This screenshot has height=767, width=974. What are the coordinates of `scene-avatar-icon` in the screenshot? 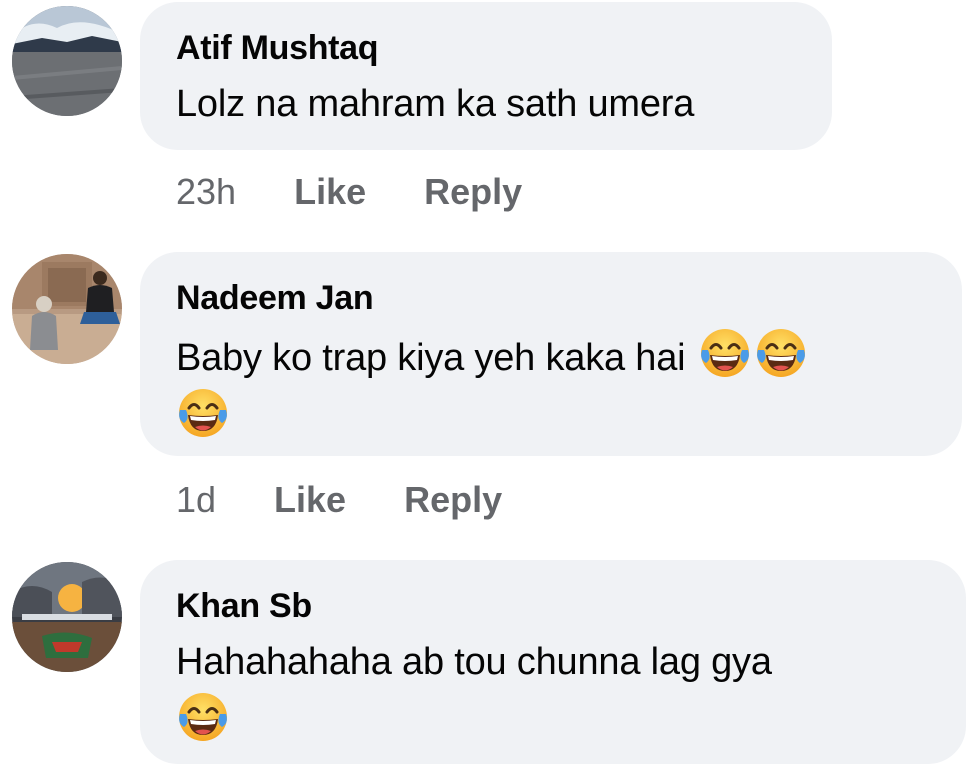 It's located at (67, 617).